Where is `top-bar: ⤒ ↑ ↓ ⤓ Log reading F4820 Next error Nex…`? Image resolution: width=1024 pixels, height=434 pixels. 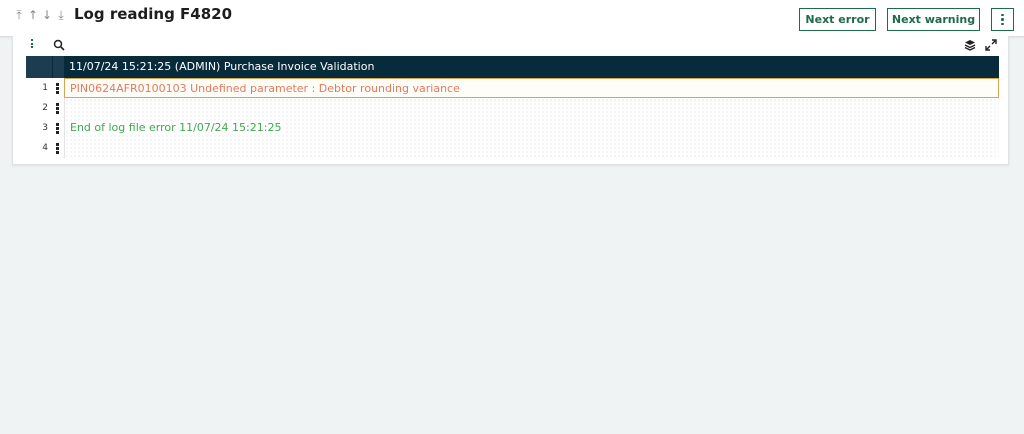
top-bar: ⤒ ↑ ↓ ⤓ Log reading F4820 Next error Nex… is located at coordinates (512, 18).